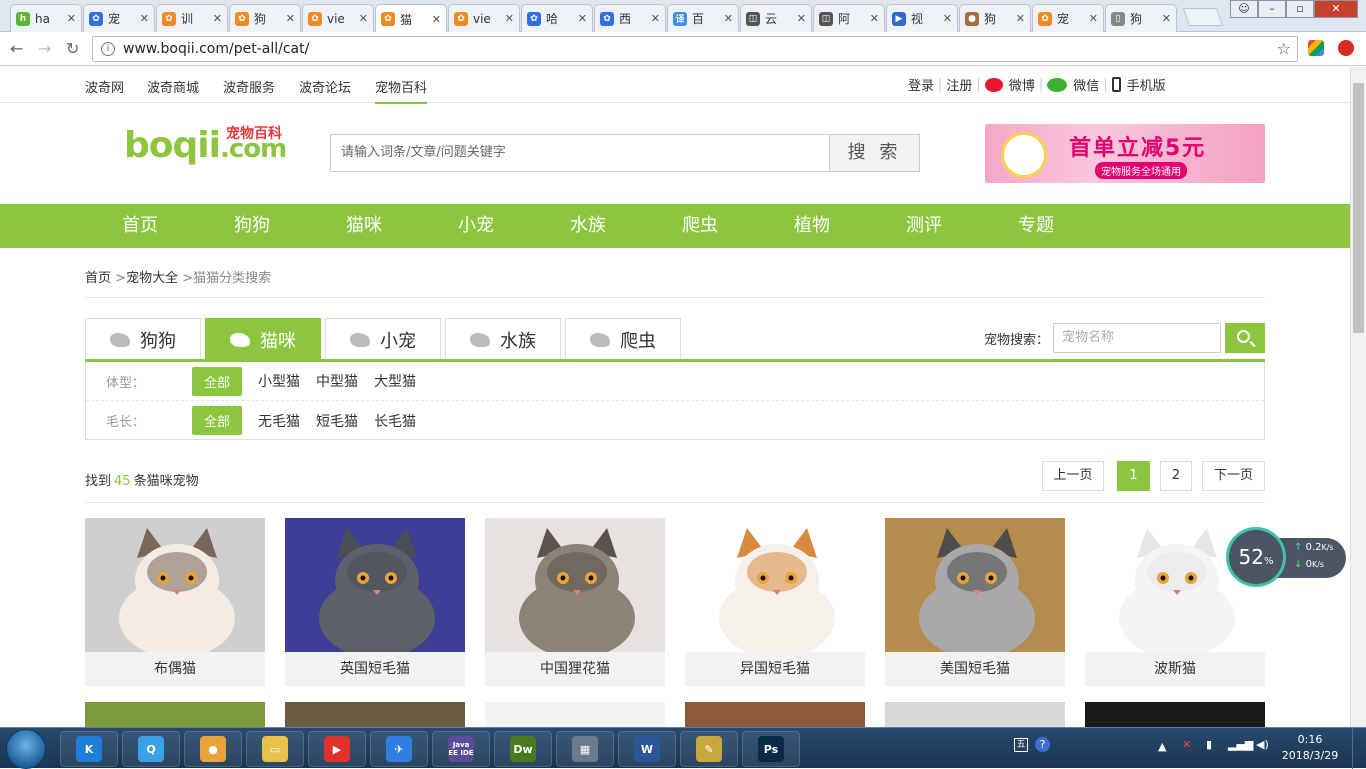  Describe the element at coordinates (279, 381) in the screenshot. I see `filter-option-size: 小型猫` at that location.